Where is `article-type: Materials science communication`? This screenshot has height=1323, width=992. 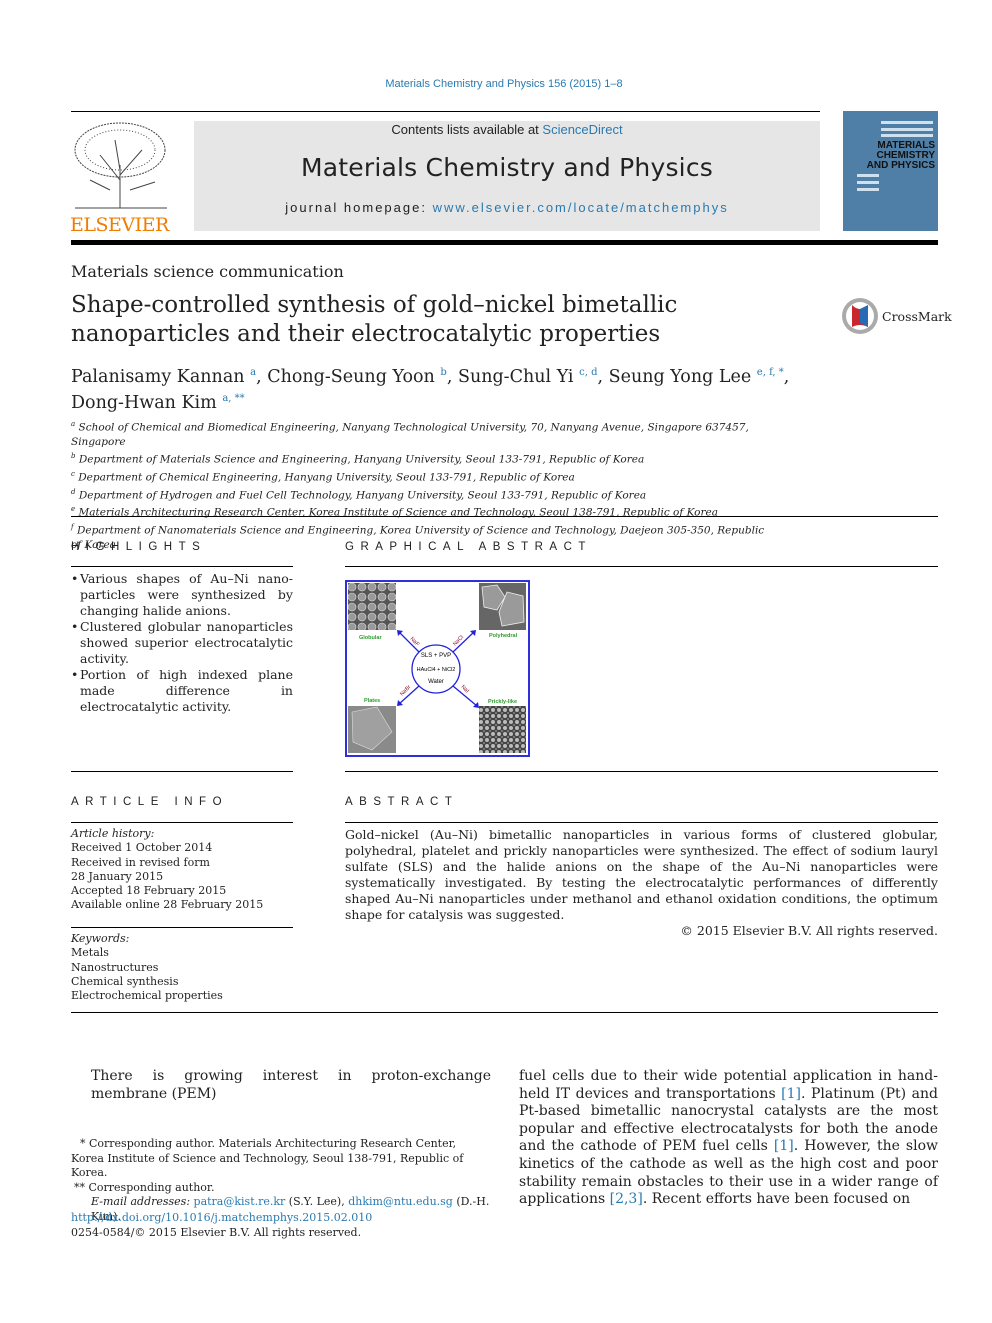 article-type: Materials science communication is located at coordinates (207, 271).